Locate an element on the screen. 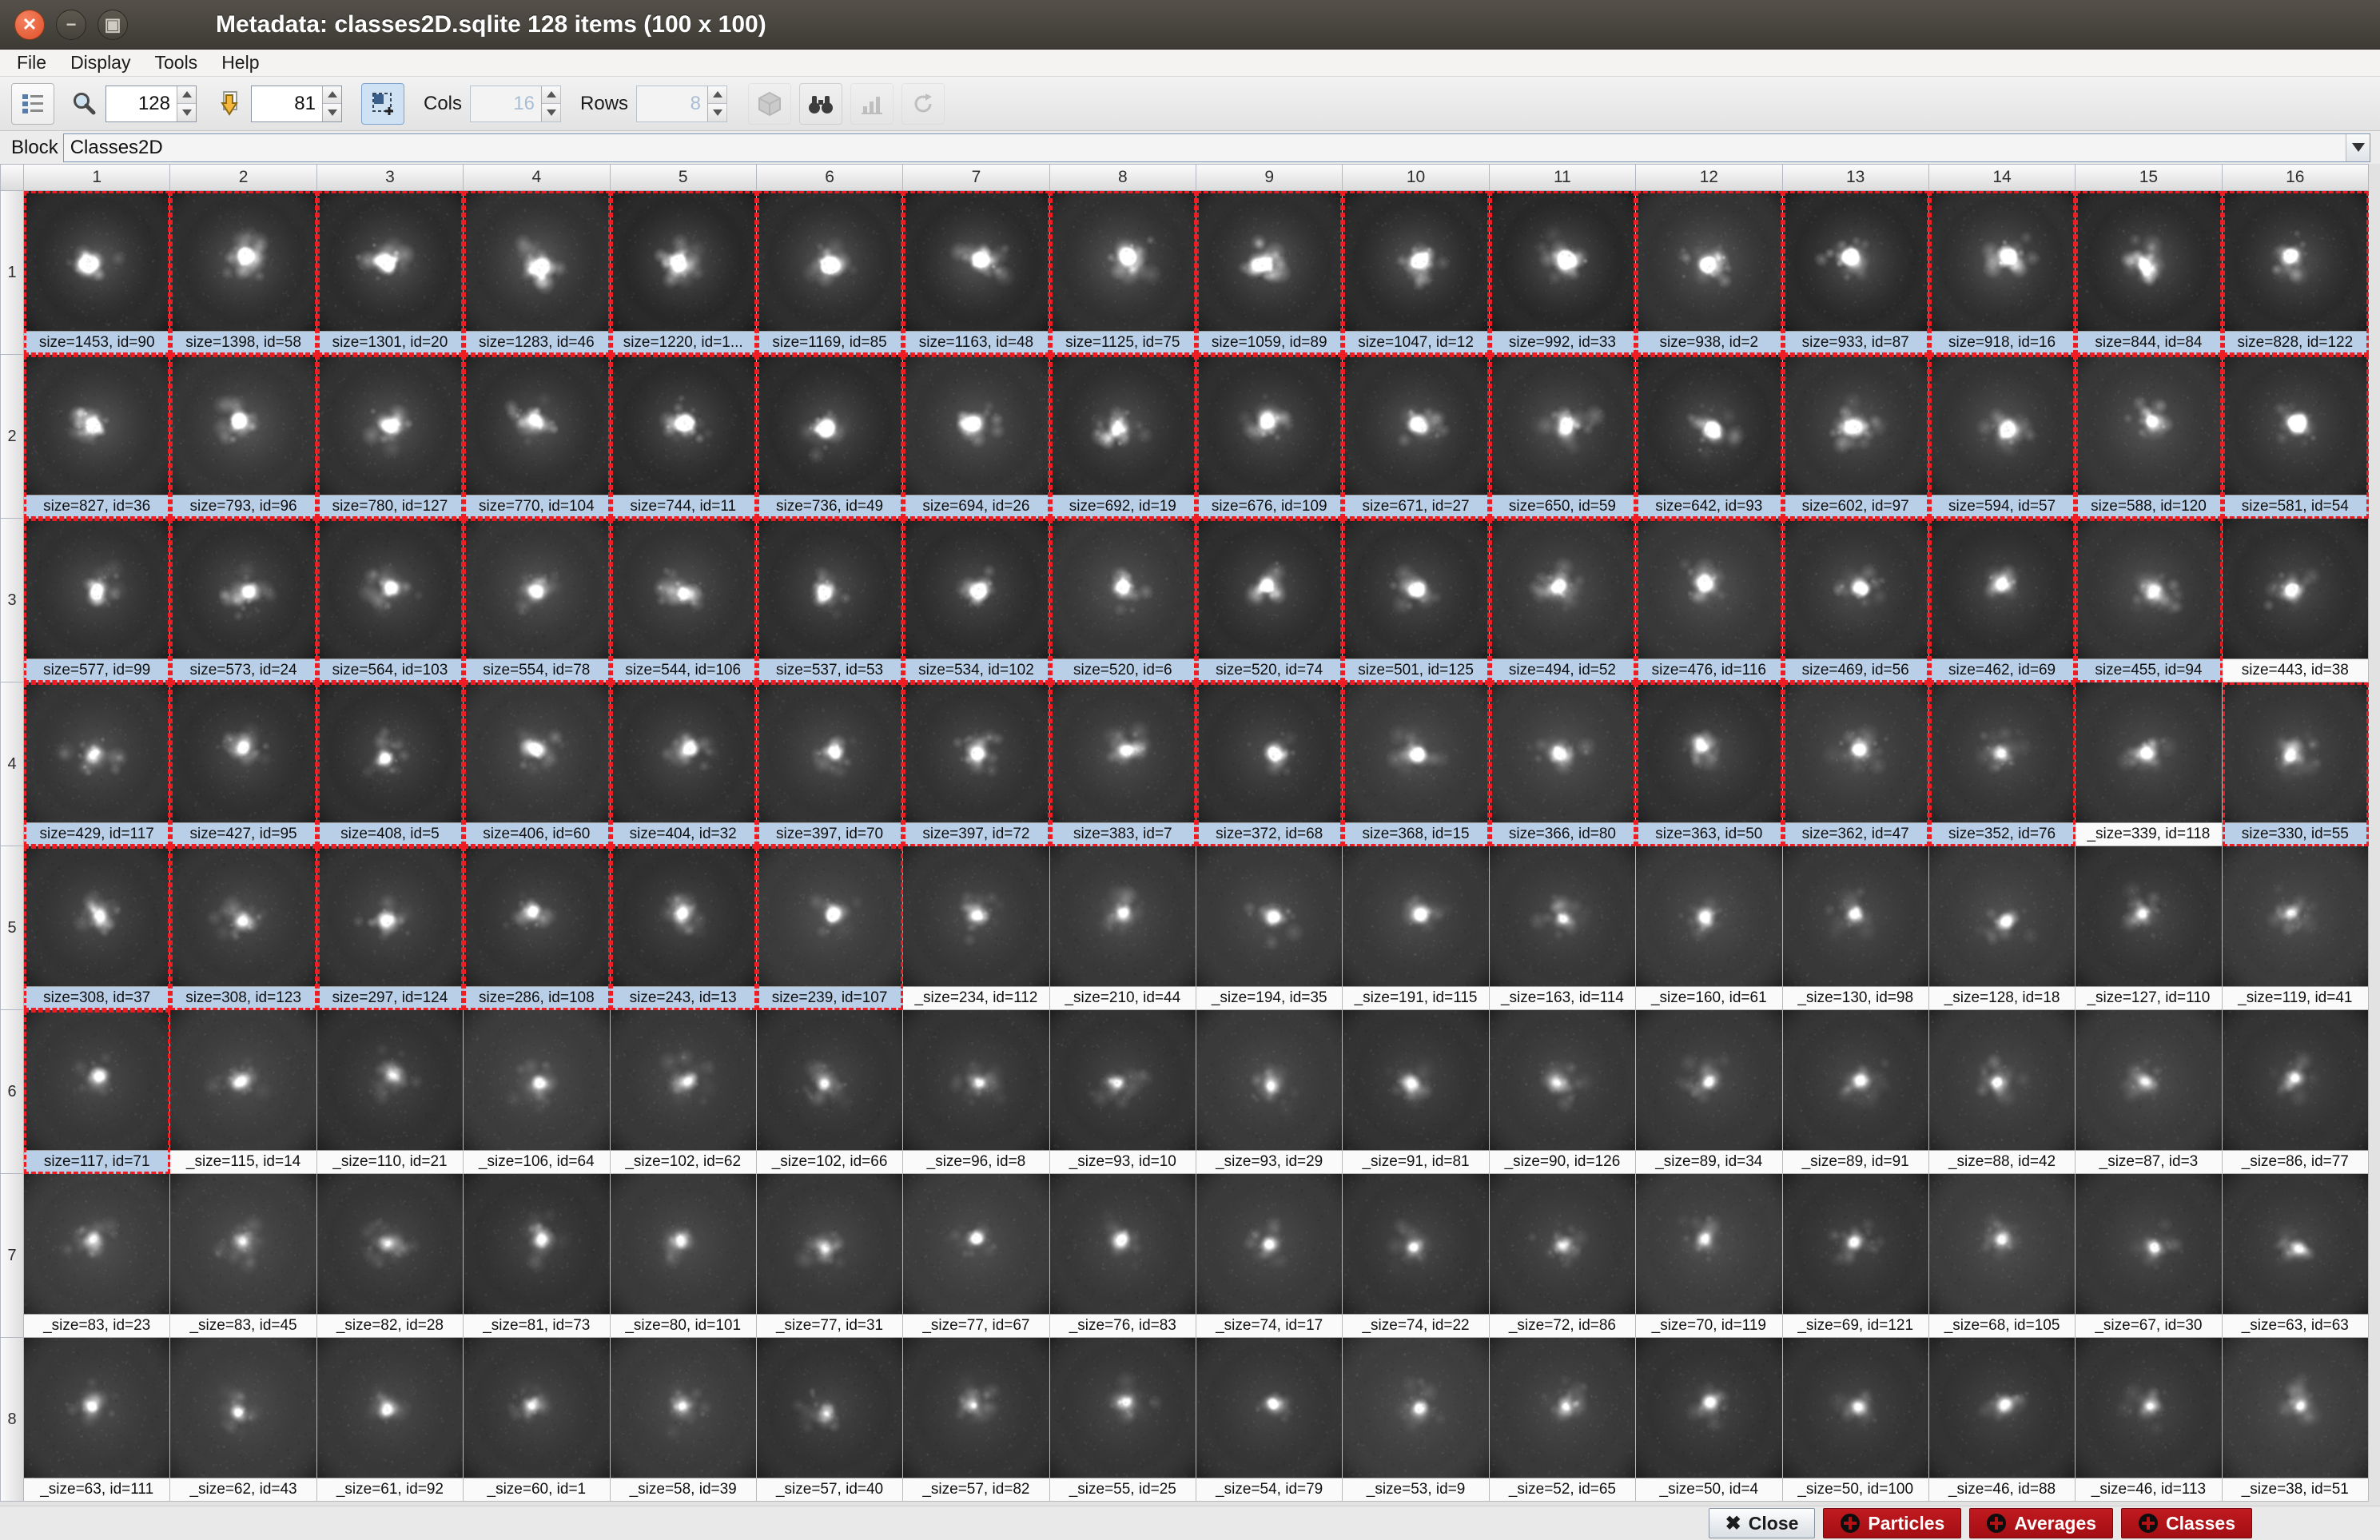  class-cell: size=363, id=50 is located at coordinates (1709, 764).